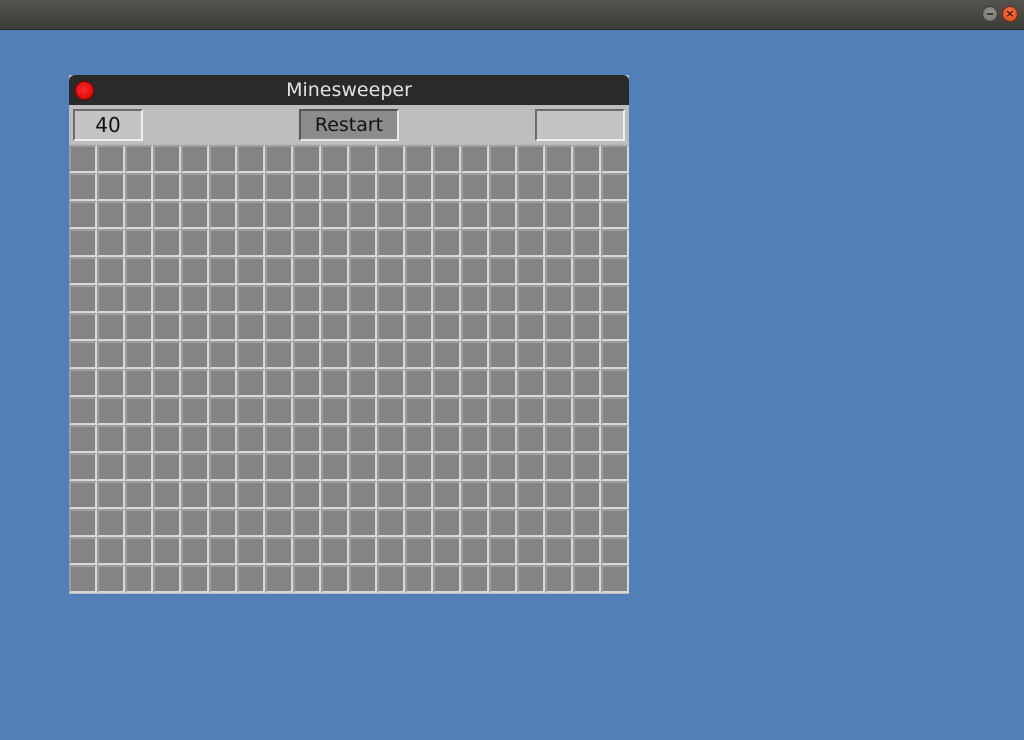 The height and width of the screenshot is (740, 1024). I want to click on window-titlebar: Minesweeper, so click(349, 90).